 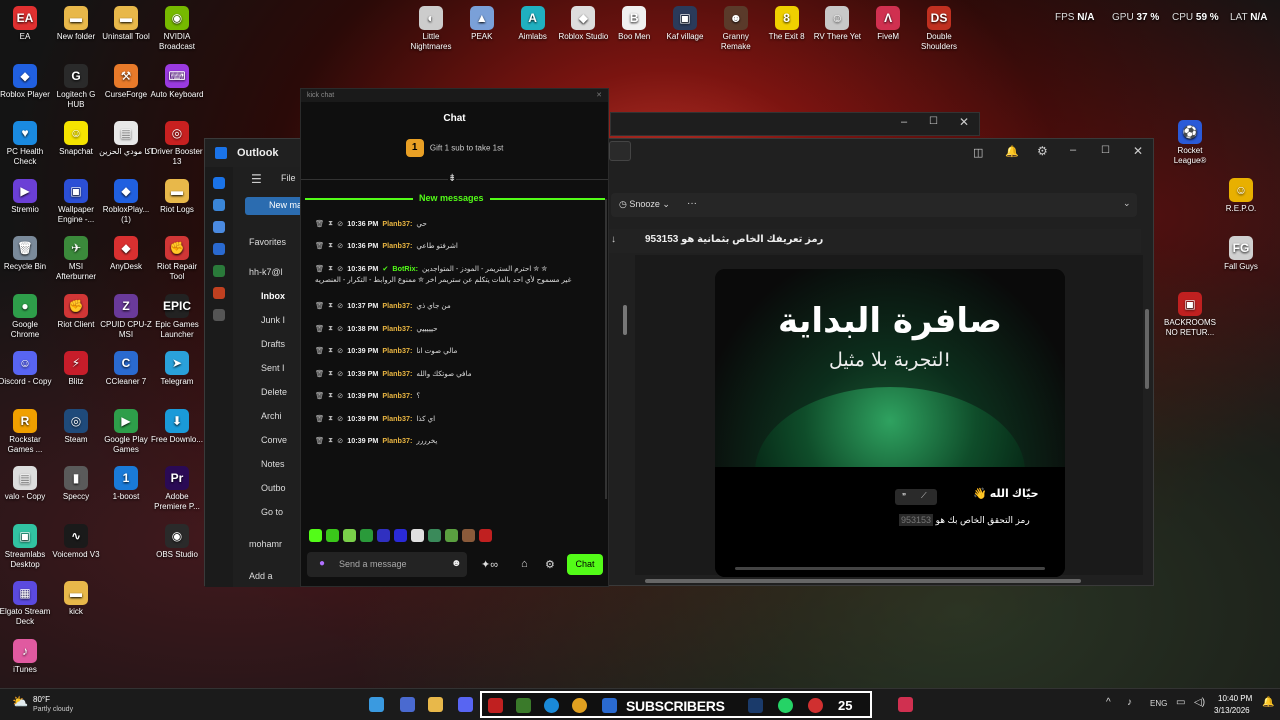 What do you see at coordinates (815, 705) in the screenshot?
I see `app-icon` at bounding box center [815, 705].